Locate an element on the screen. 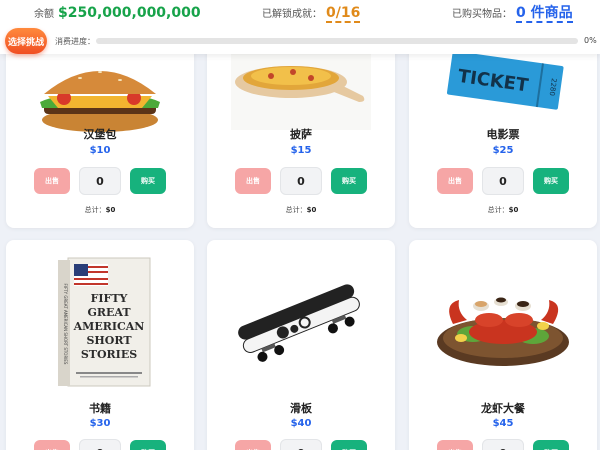 Image resolution: width=600 pixels, height=450 pixels. purchased-items-stat: 已购买物品： 0 件商品 is located at coordinates (512, 14).